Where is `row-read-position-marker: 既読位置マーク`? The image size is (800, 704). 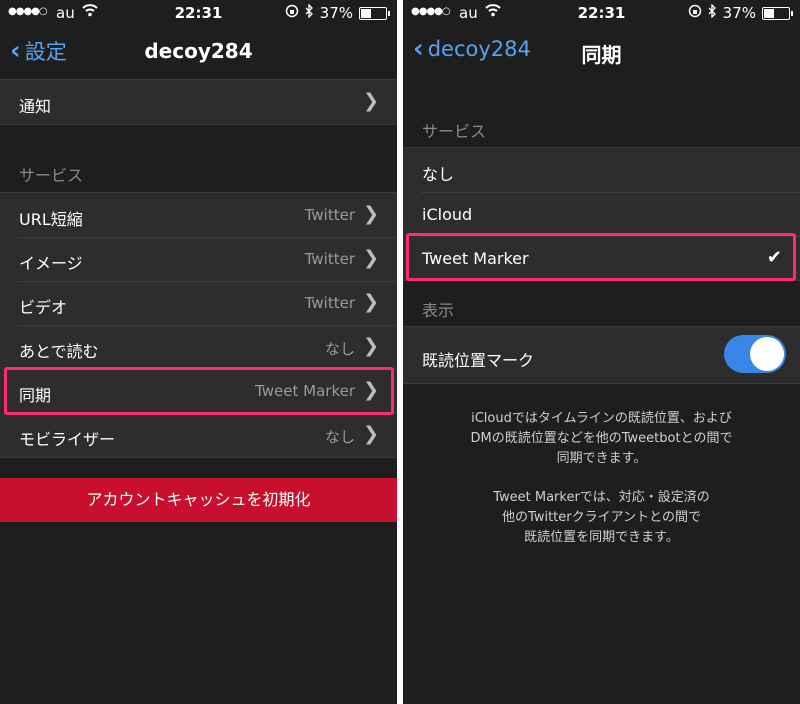
row-read-position-marker: 既読位置マーク is located at coordinates (601, 355).